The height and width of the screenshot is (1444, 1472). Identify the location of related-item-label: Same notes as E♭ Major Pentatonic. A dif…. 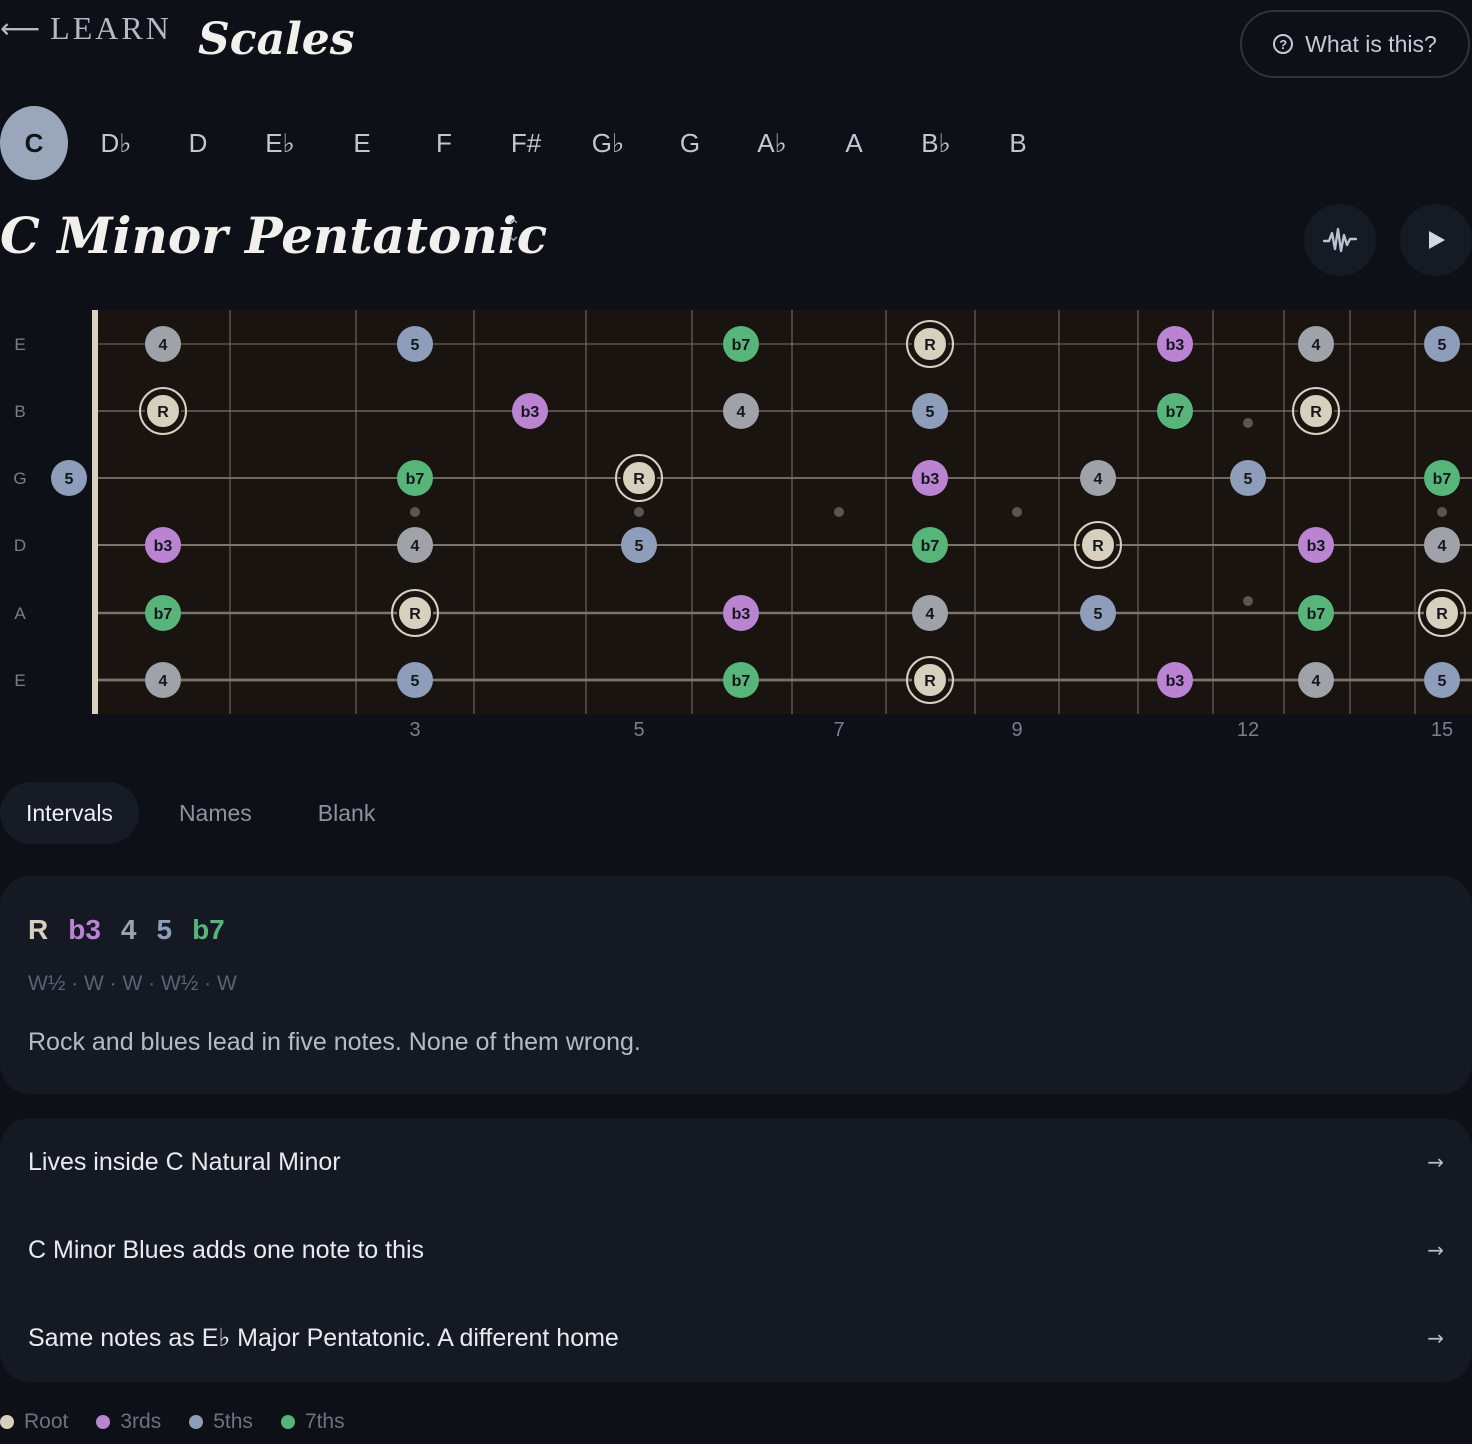
(323, 1338).